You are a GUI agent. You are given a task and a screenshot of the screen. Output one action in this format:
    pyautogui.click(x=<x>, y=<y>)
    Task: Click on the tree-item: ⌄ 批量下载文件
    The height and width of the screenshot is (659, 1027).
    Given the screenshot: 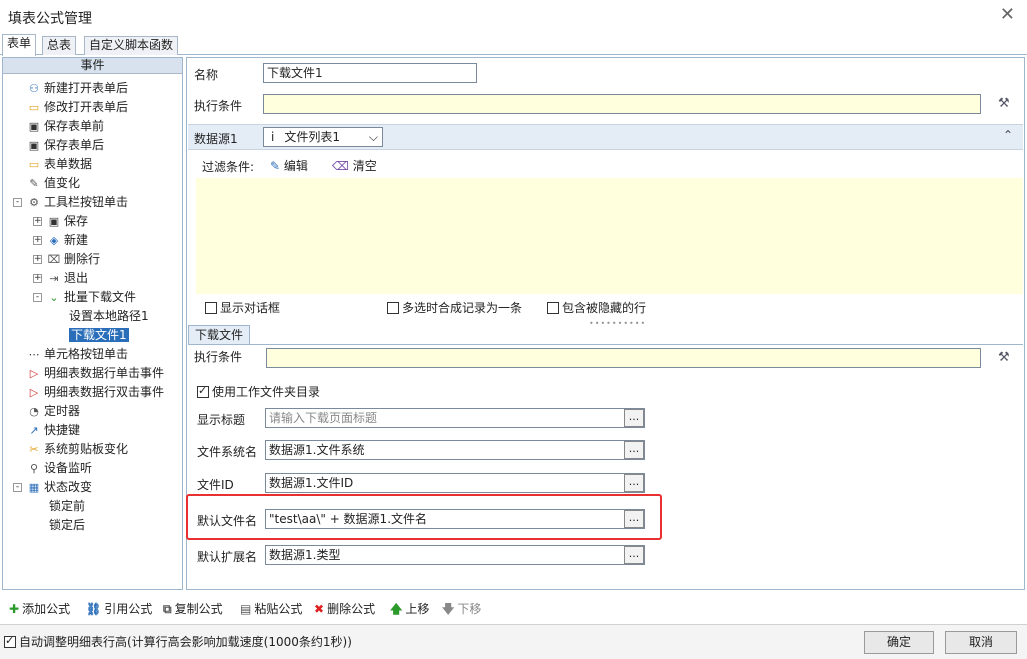 What is the action you would take?
    pyautogui.click(x=91, y=297)
    